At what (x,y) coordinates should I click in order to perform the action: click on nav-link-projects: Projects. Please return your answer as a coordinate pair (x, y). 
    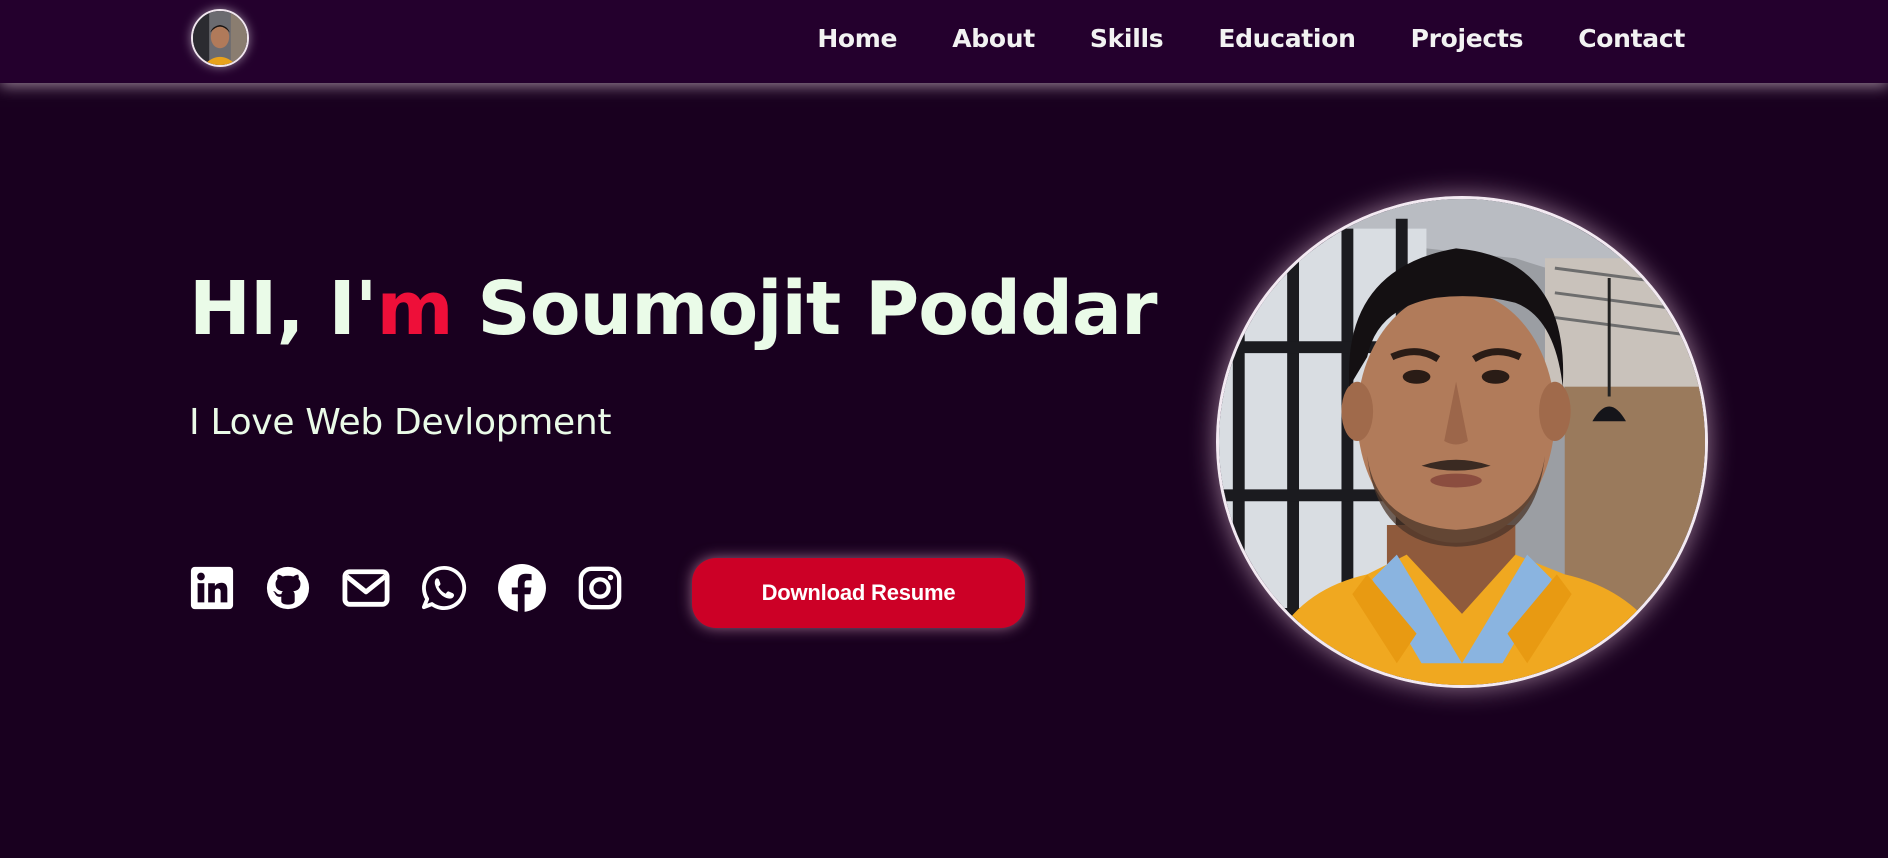
    Looking at the image, I should click on (1467, 38).